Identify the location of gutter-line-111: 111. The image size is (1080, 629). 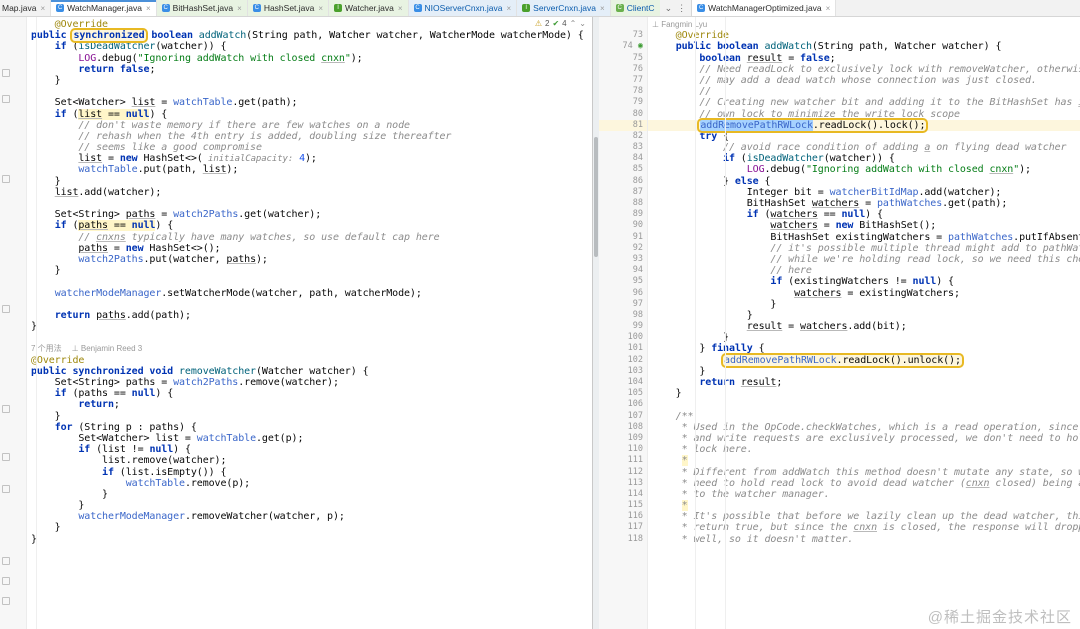
(623, 460).